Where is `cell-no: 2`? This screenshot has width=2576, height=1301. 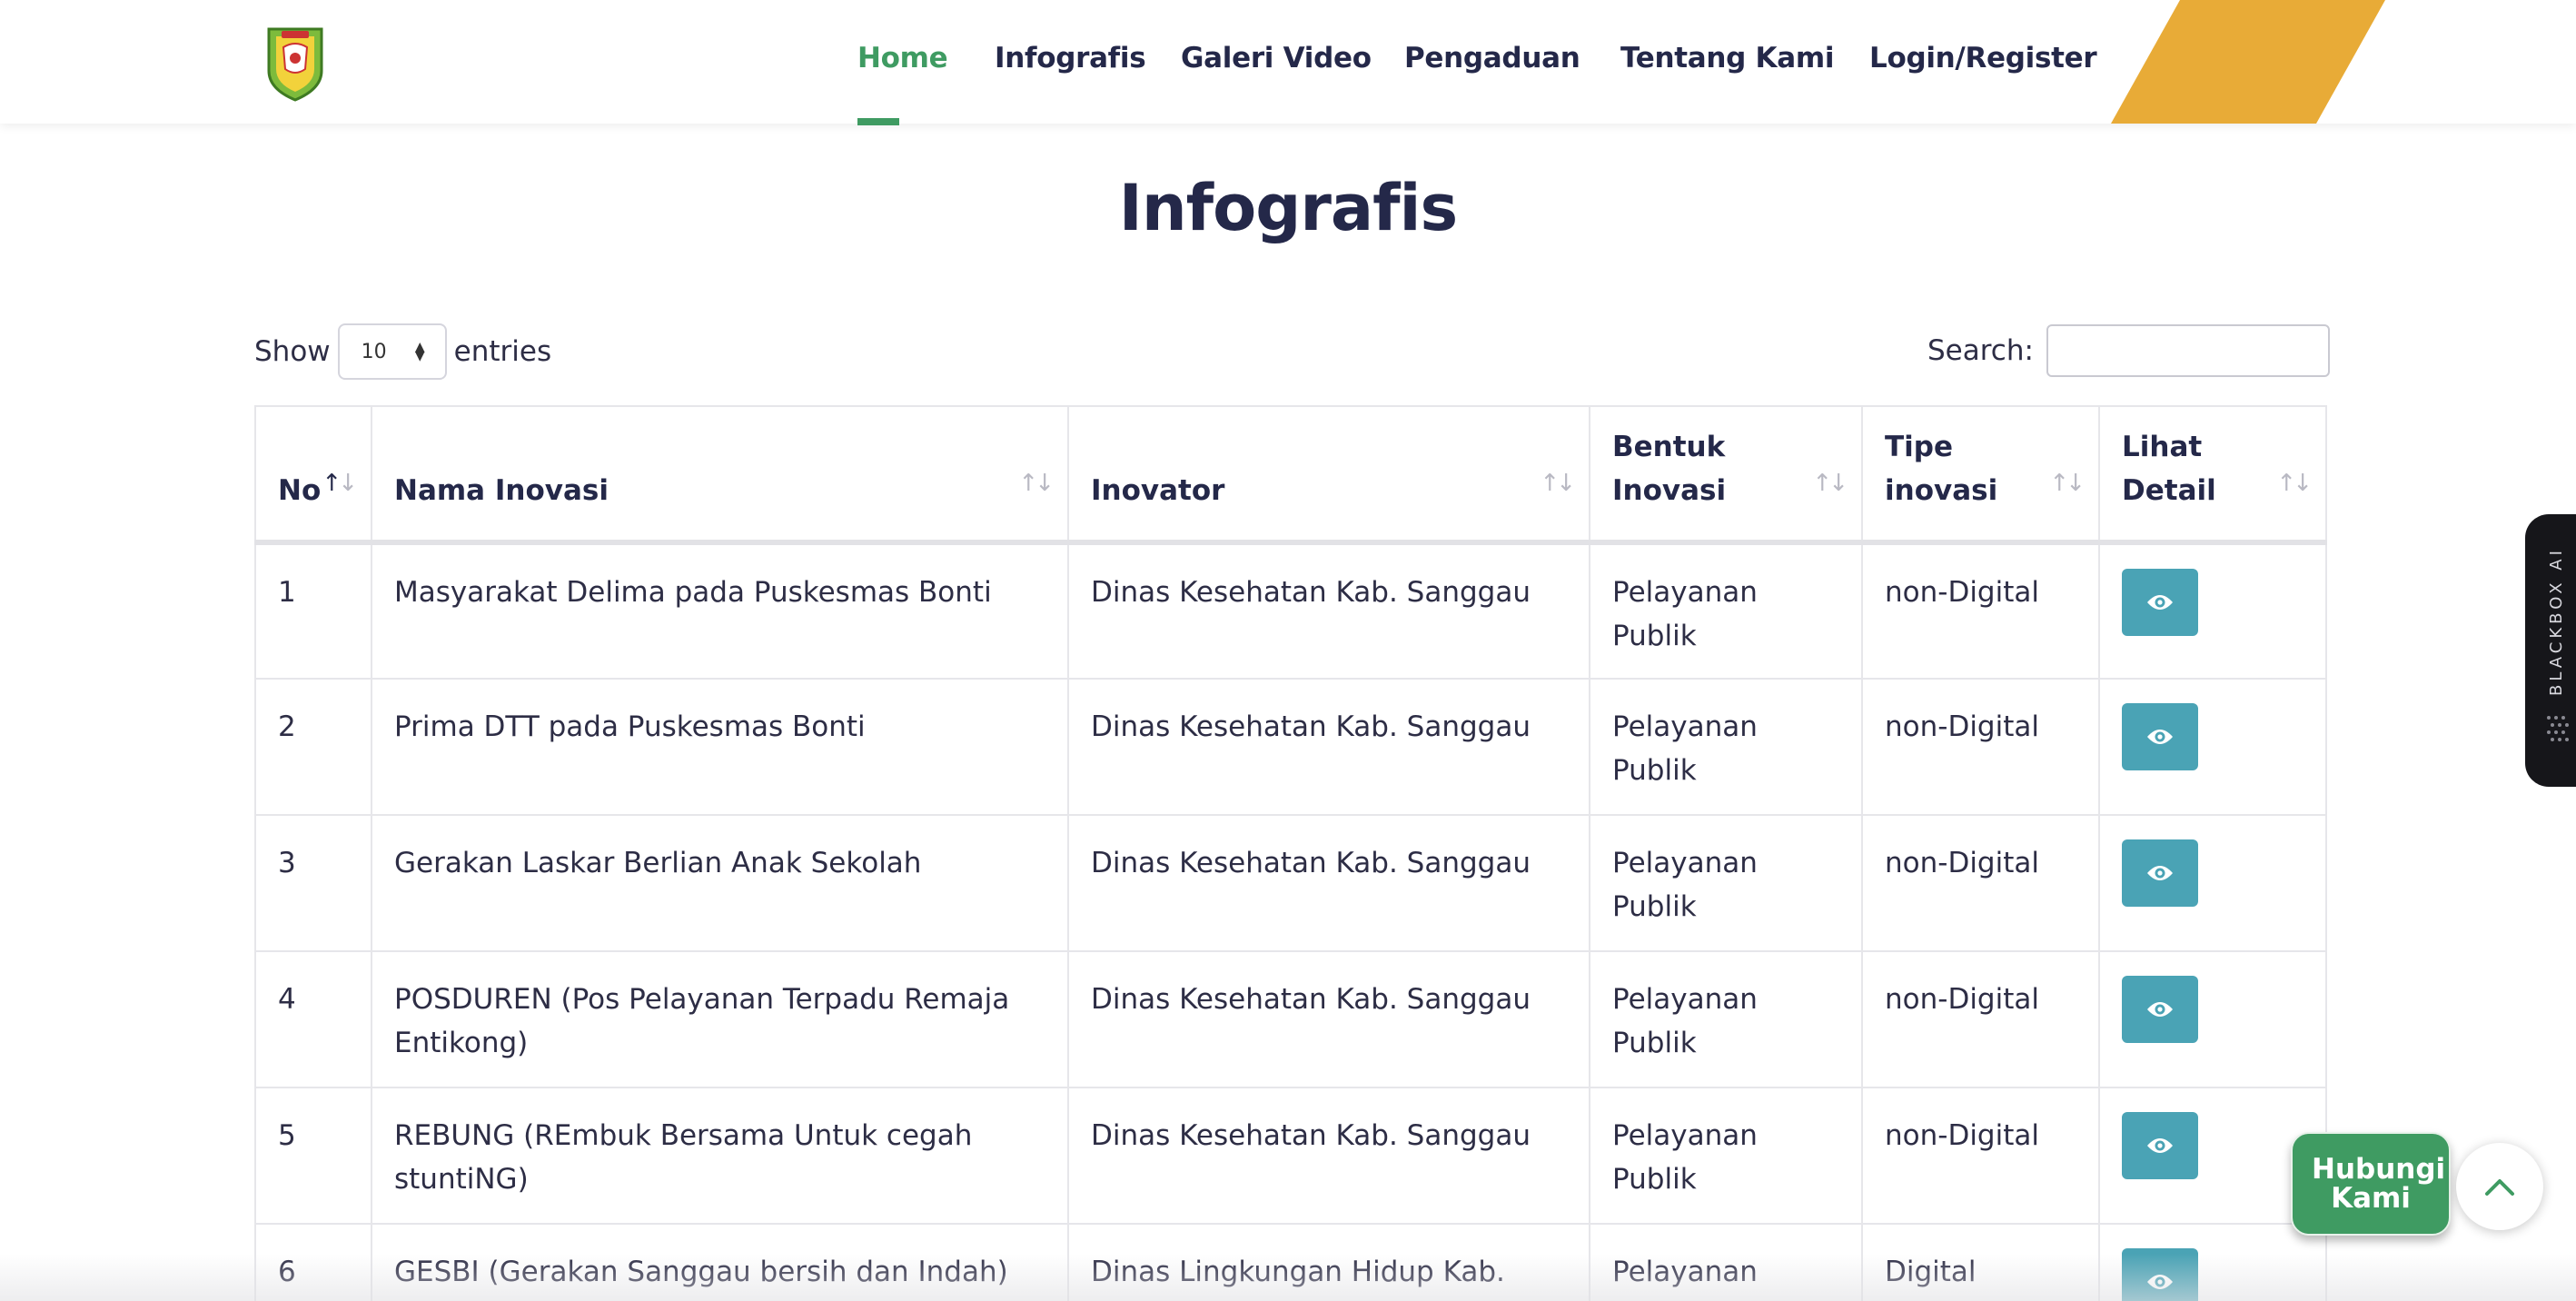 cell-no: 2 is located at coordinates (313, 747).